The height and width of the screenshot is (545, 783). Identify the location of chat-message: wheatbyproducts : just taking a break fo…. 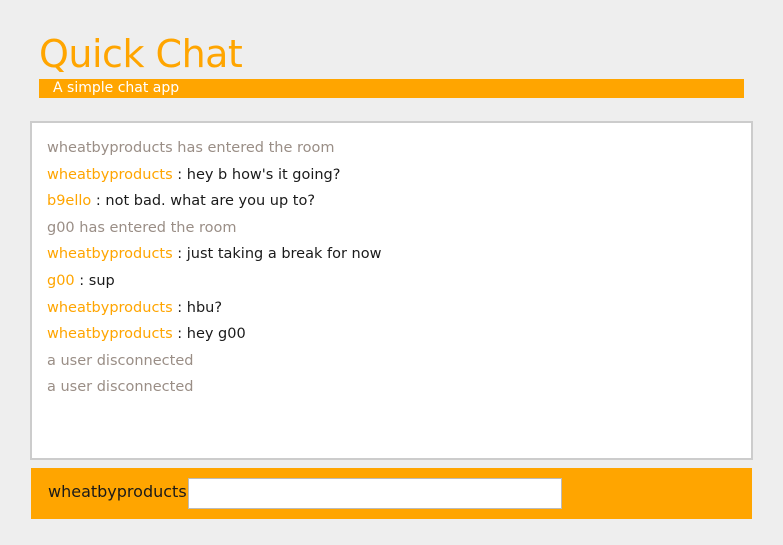
(214, 254).